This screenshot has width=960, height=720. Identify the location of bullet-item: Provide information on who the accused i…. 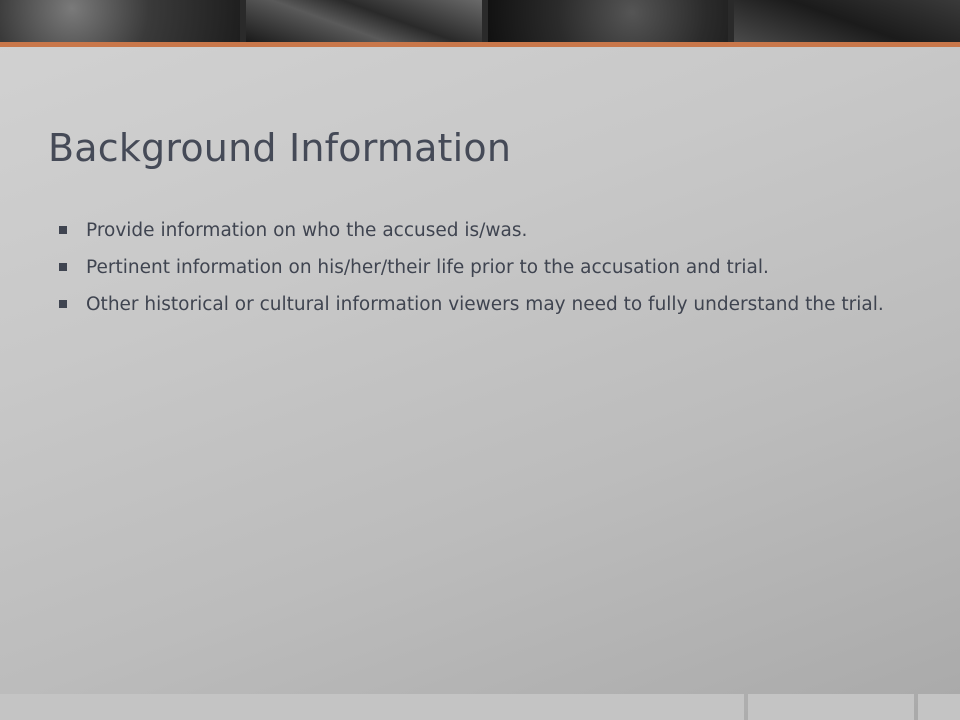
(486, 230).